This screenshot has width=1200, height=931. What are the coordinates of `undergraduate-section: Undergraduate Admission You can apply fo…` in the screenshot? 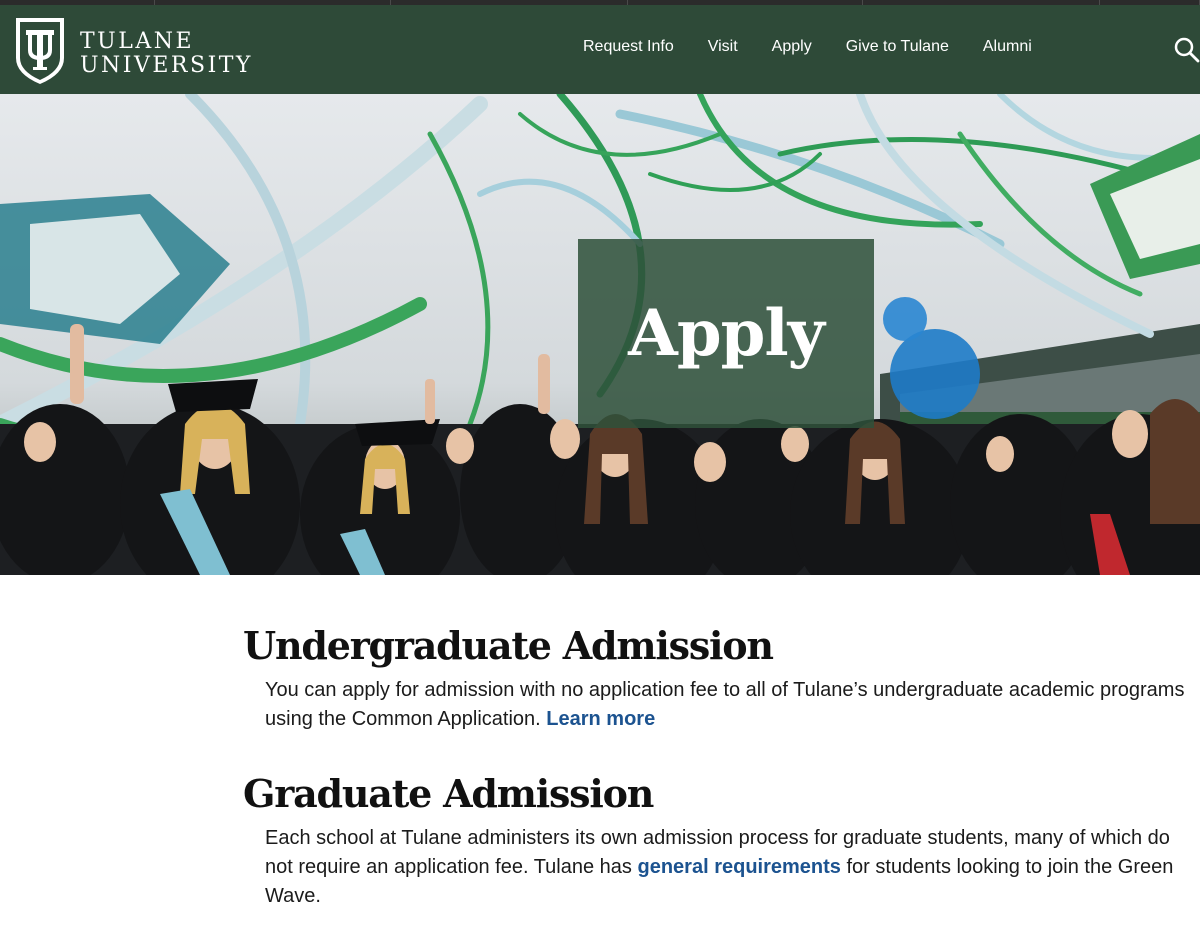 It's located at (721, 677).